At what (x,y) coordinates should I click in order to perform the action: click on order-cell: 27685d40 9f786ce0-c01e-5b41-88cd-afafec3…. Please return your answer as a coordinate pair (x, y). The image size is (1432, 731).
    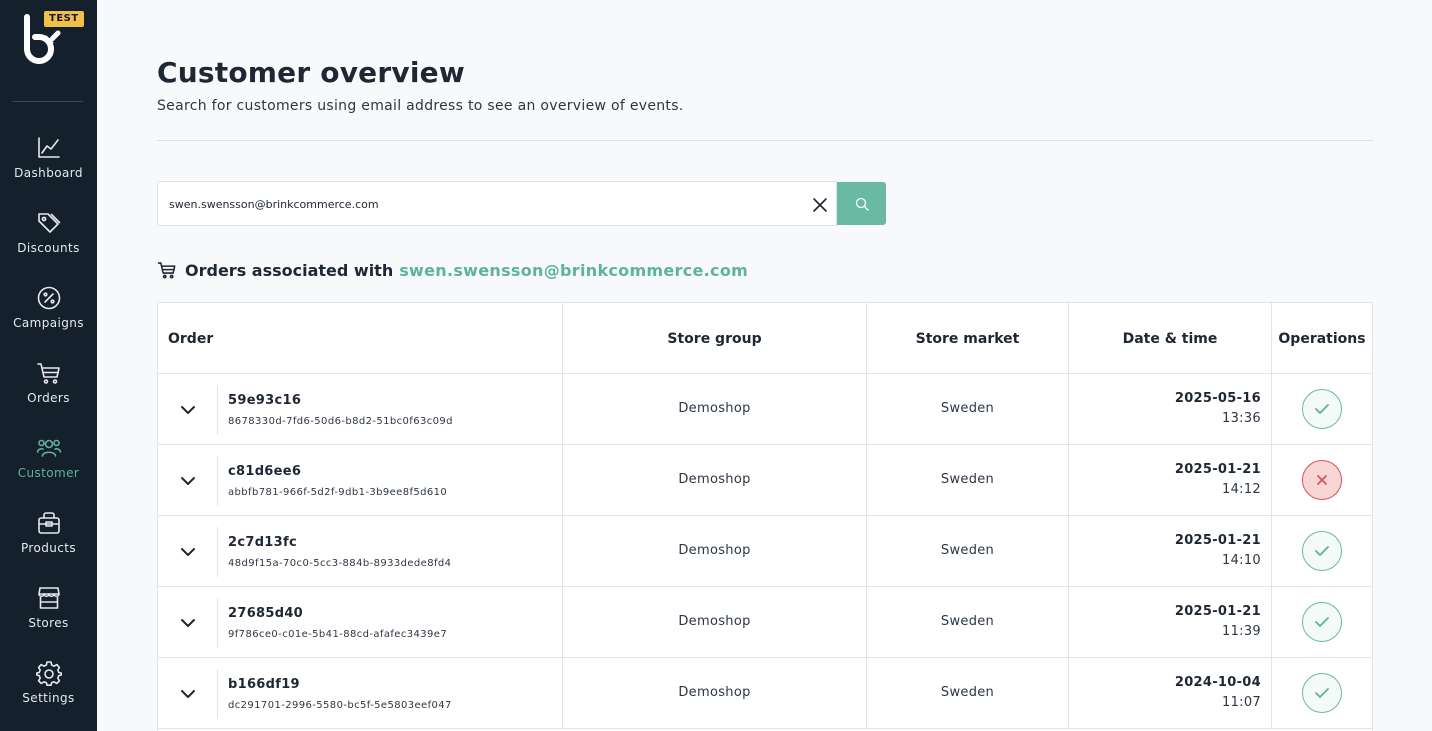
    Looking at the image, I should click on (360, 622).